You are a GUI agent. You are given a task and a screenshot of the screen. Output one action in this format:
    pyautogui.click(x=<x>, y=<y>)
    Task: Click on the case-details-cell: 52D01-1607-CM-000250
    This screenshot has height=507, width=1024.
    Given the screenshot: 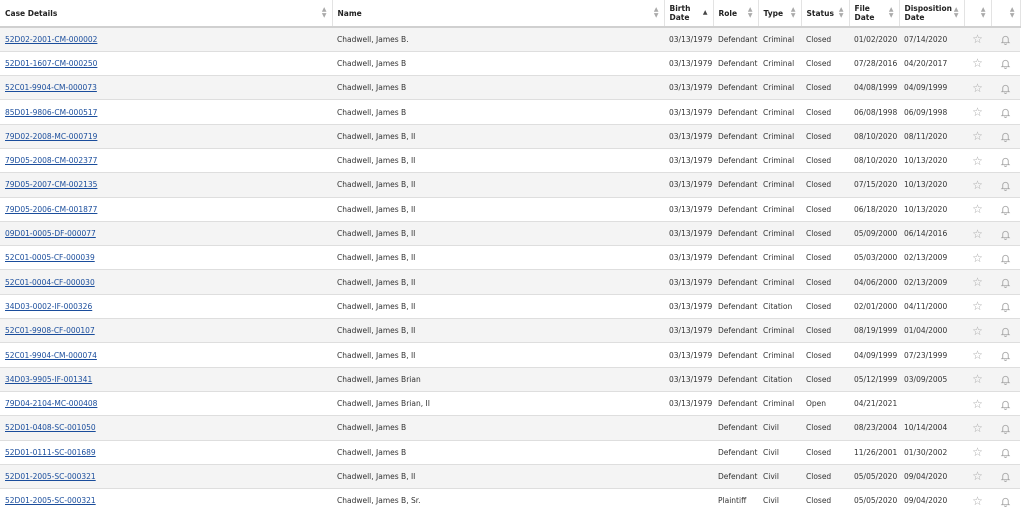 What is the action you would take?
    pyautogui.click(x=166, y=64)
    